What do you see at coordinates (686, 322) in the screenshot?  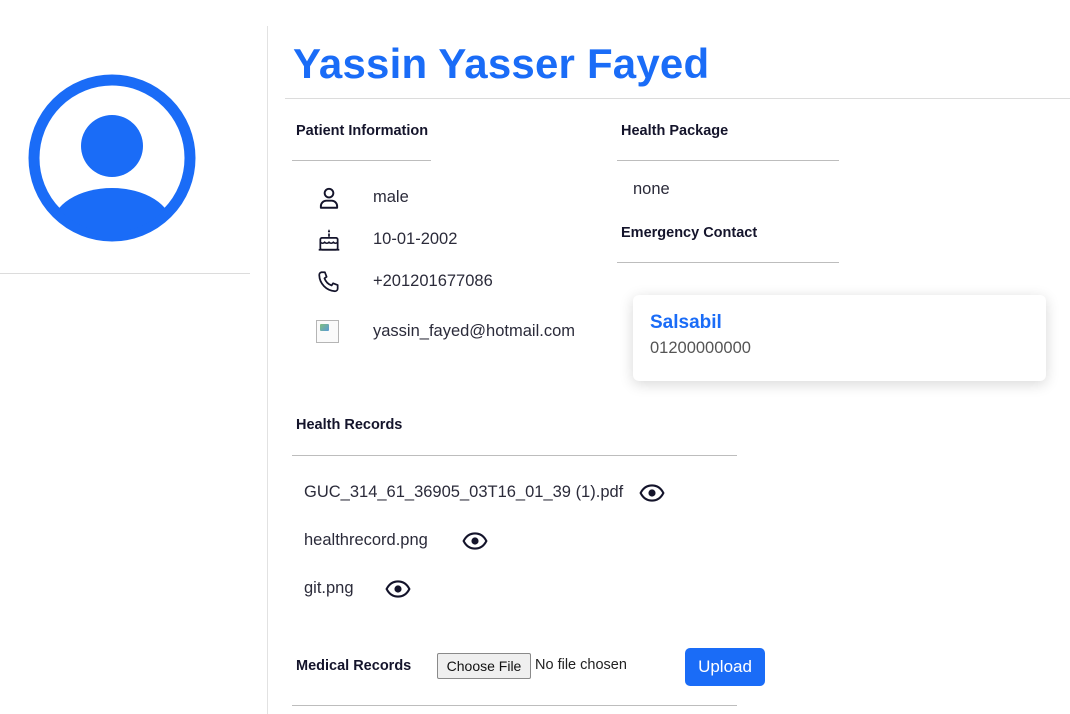 I see `emergency-contact-name: Salsabil` at bounding box center [686, 322].